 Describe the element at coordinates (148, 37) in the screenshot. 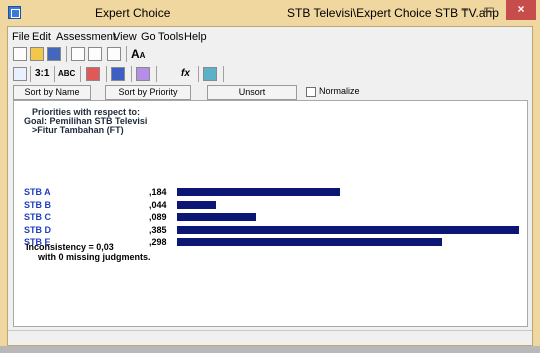

I see `menu-go: Go` at that location.